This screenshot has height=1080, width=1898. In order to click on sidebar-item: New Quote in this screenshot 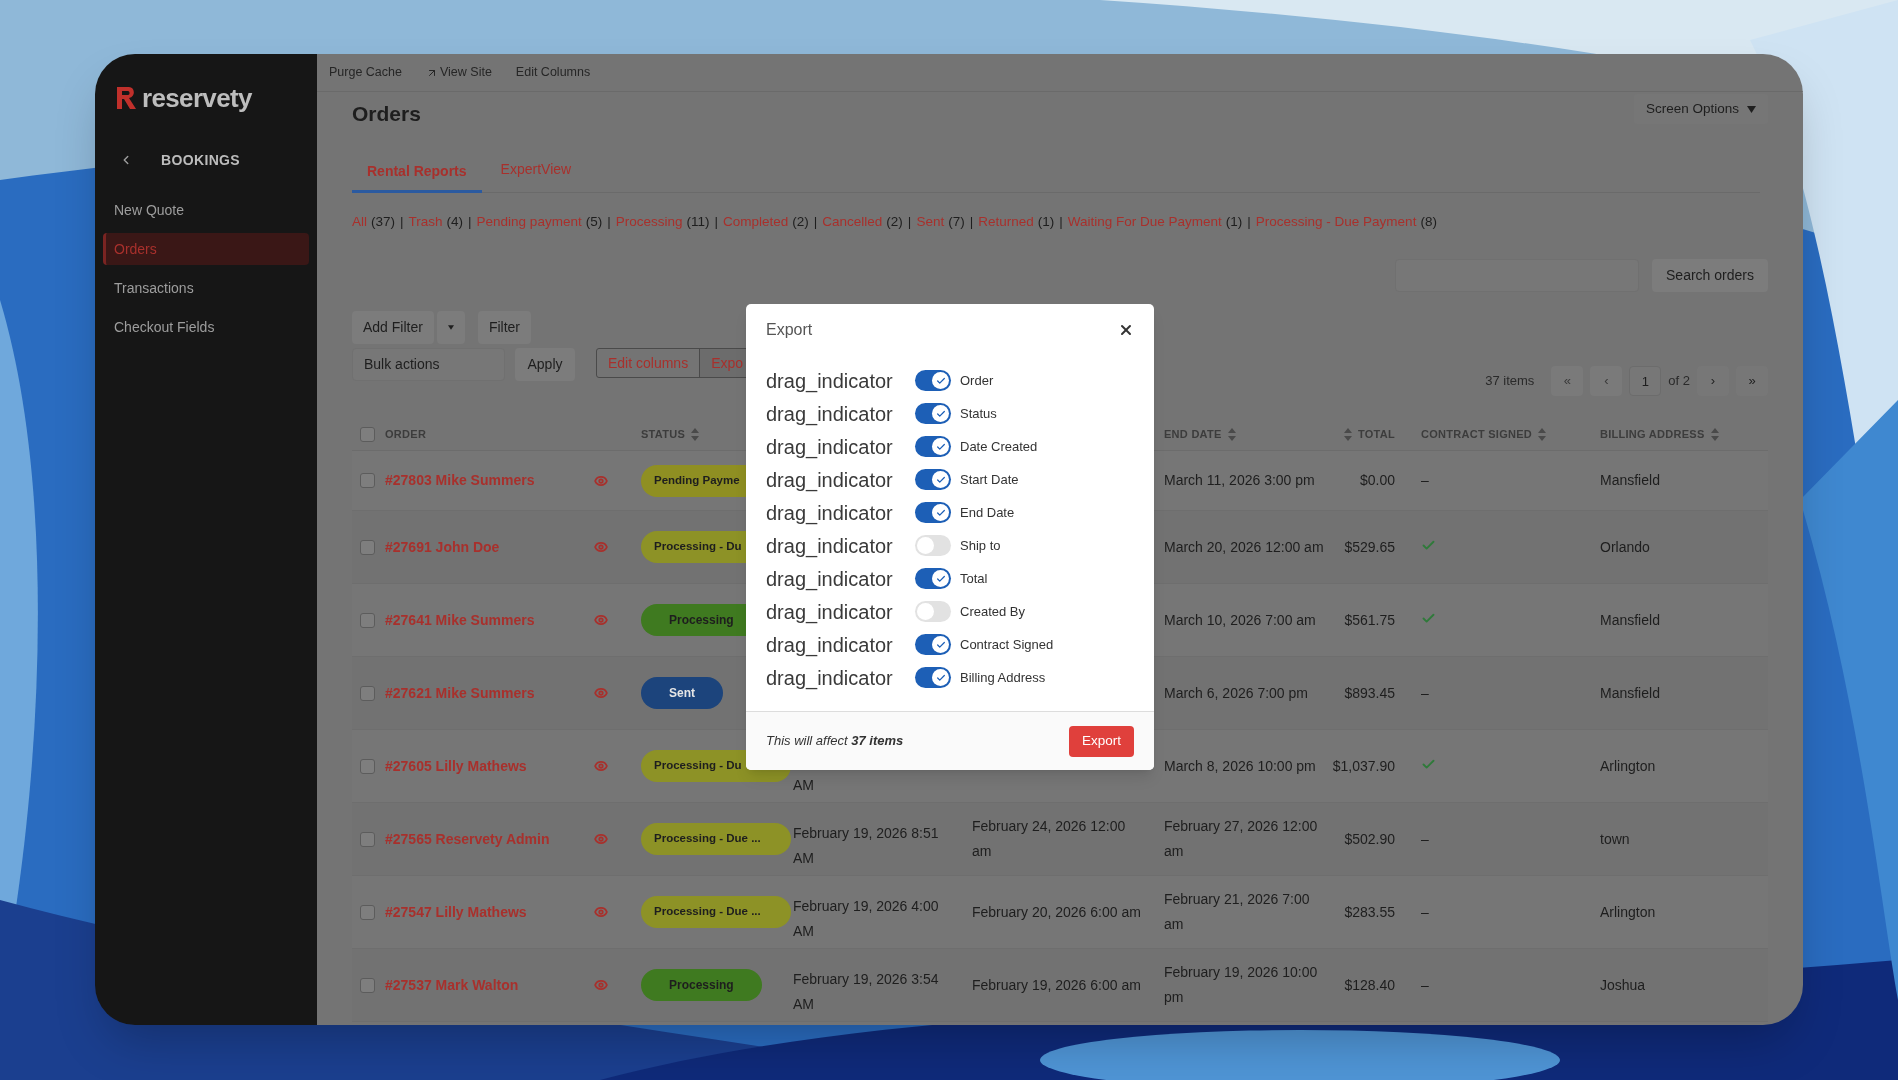, I will do `click(206, 210)`.